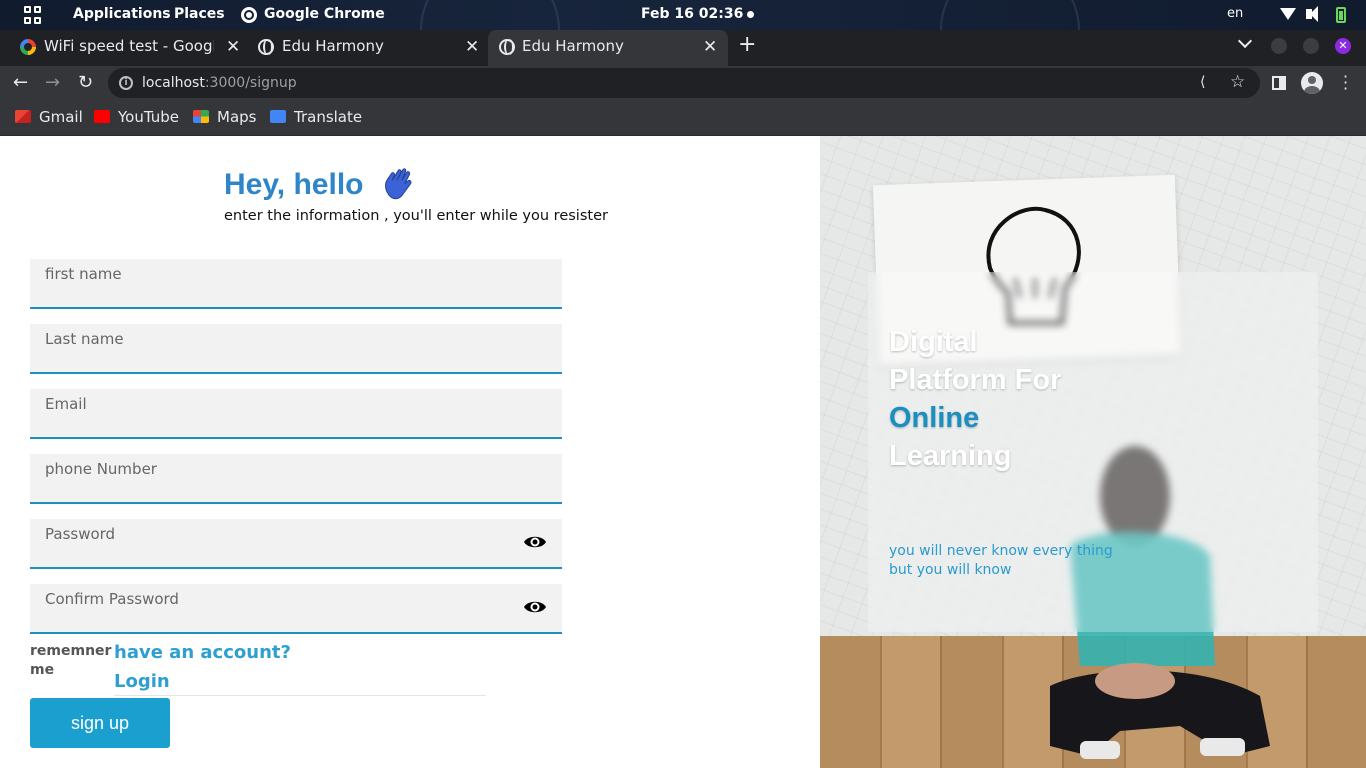  What do you see at coordinates (249, 15) in the screenshot?
I see `chrome-icon` at bounding box center [249, 15].